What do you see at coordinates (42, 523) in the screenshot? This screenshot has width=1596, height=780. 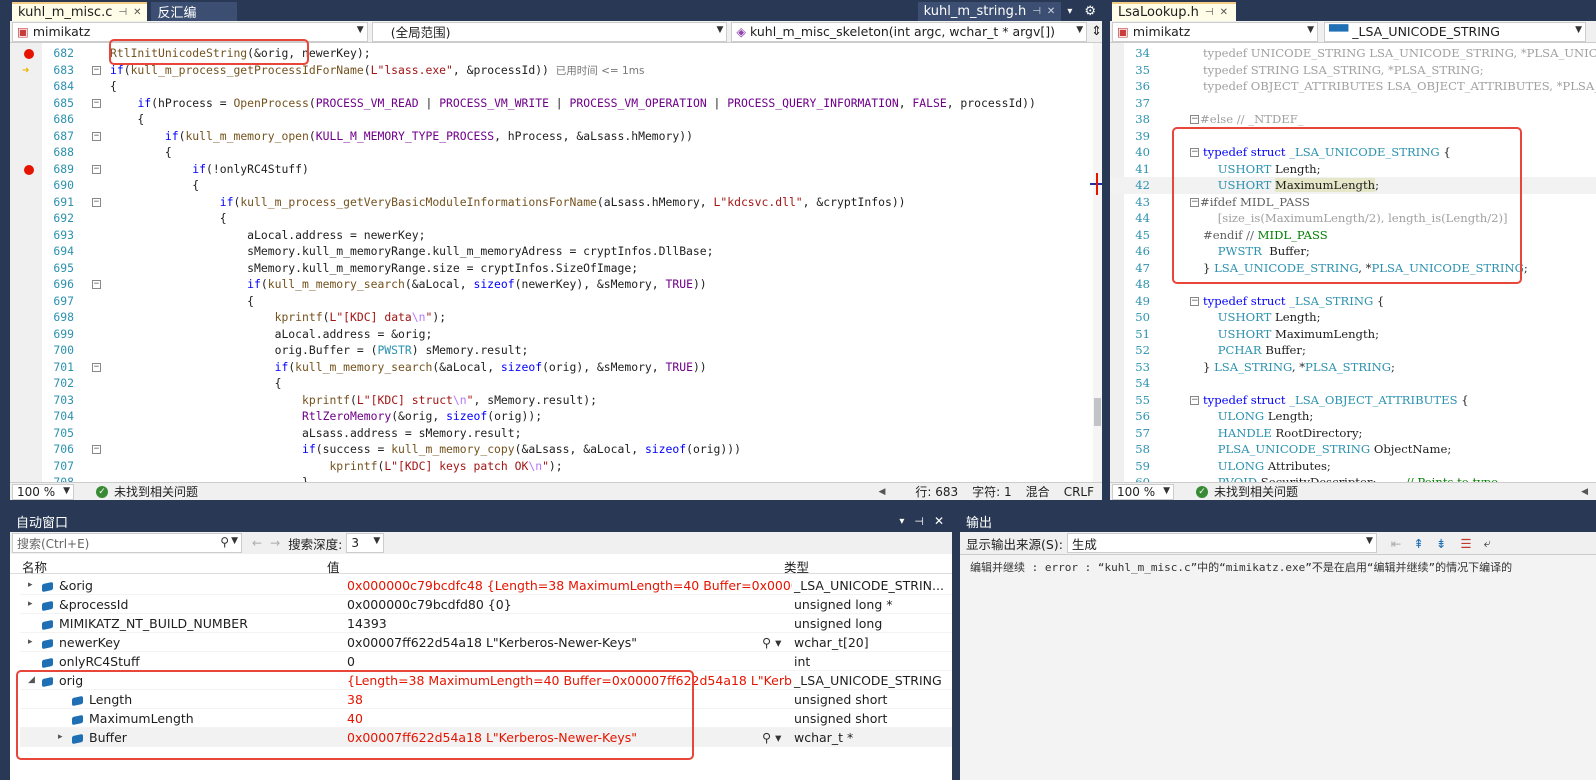 I see `panel-title: 自动窗口` at bounding box center [42, 523].